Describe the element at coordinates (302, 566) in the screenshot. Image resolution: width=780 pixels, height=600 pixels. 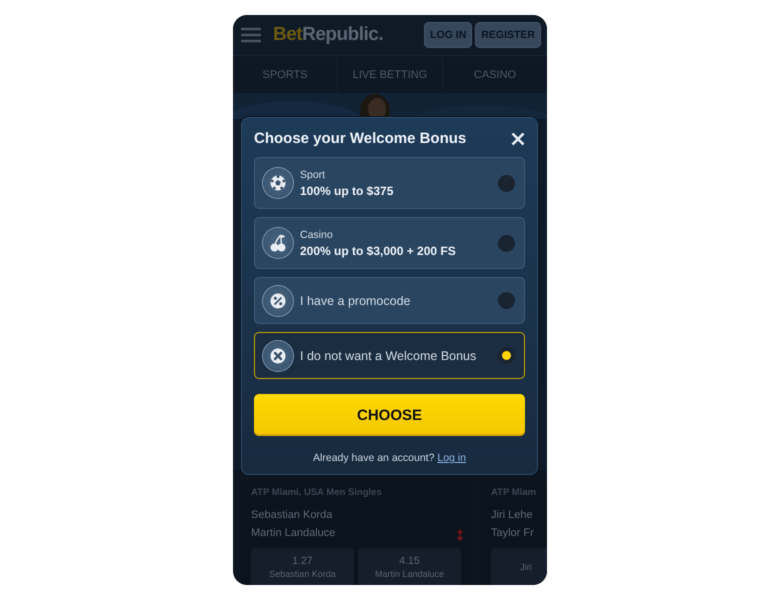
I see `odds-button: 1.27 Sebastian Korda` at that location.